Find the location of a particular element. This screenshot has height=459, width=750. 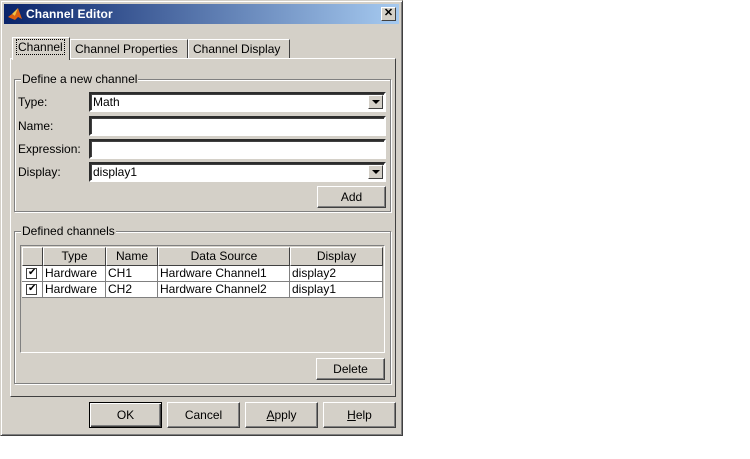

close-button: ✕ is located at coordinates (388, 14).